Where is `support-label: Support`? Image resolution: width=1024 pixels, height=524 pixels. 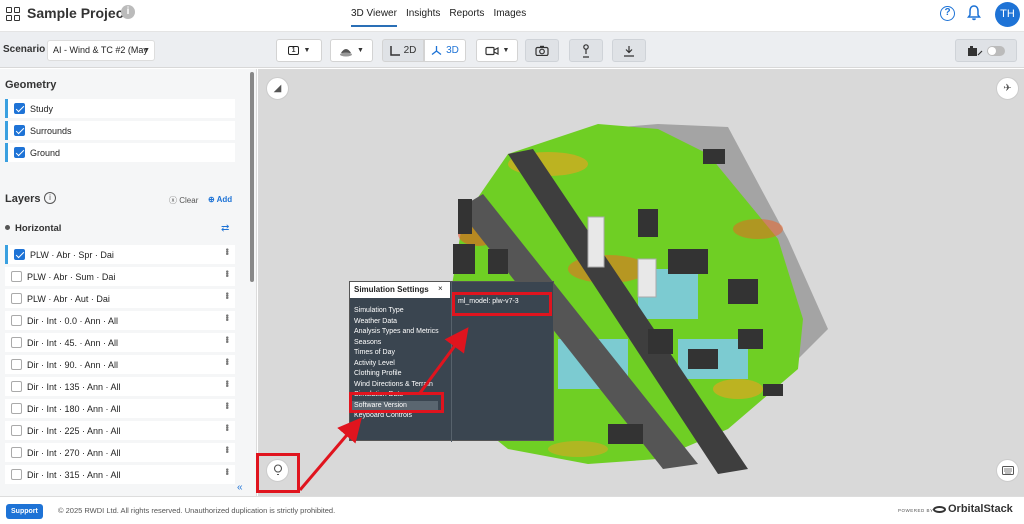 support-label: Support is located at coordinates (24, 511).